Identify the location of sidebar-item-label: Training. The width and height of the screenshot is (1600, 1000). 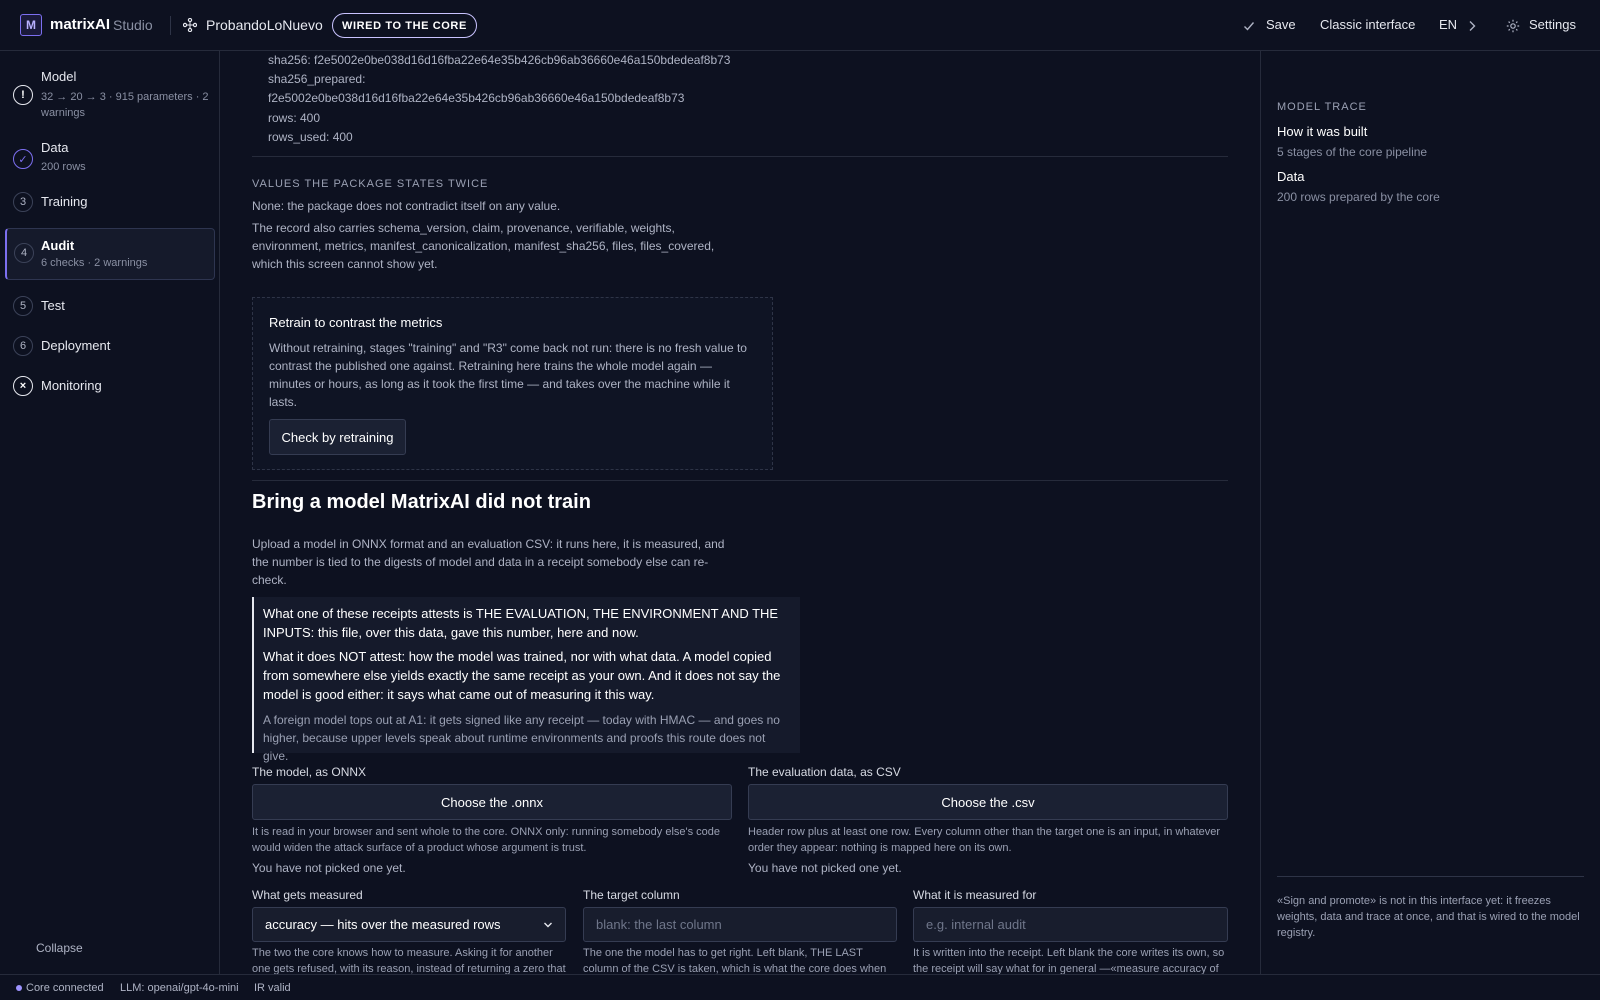
(64, 201).